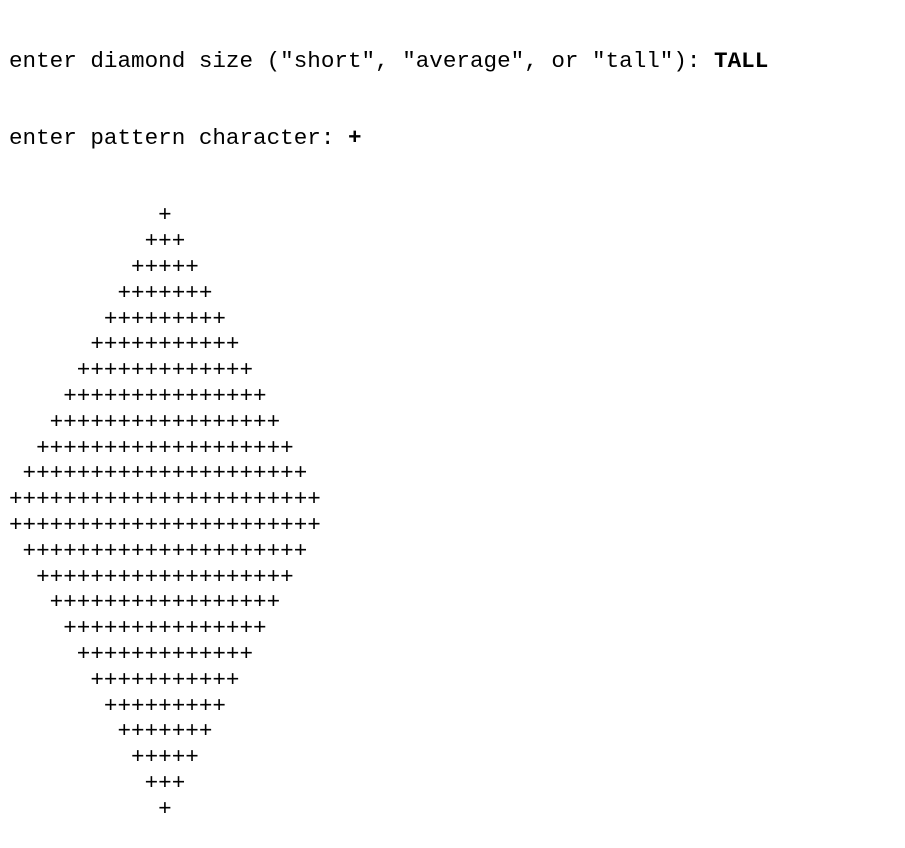 Image resolution: width=905 pixels, height=848 pixels. What do you see at coordinates (741, 61) in the screenshot?
I see `size-input-value: TALL` at bounding box center [741, 61].